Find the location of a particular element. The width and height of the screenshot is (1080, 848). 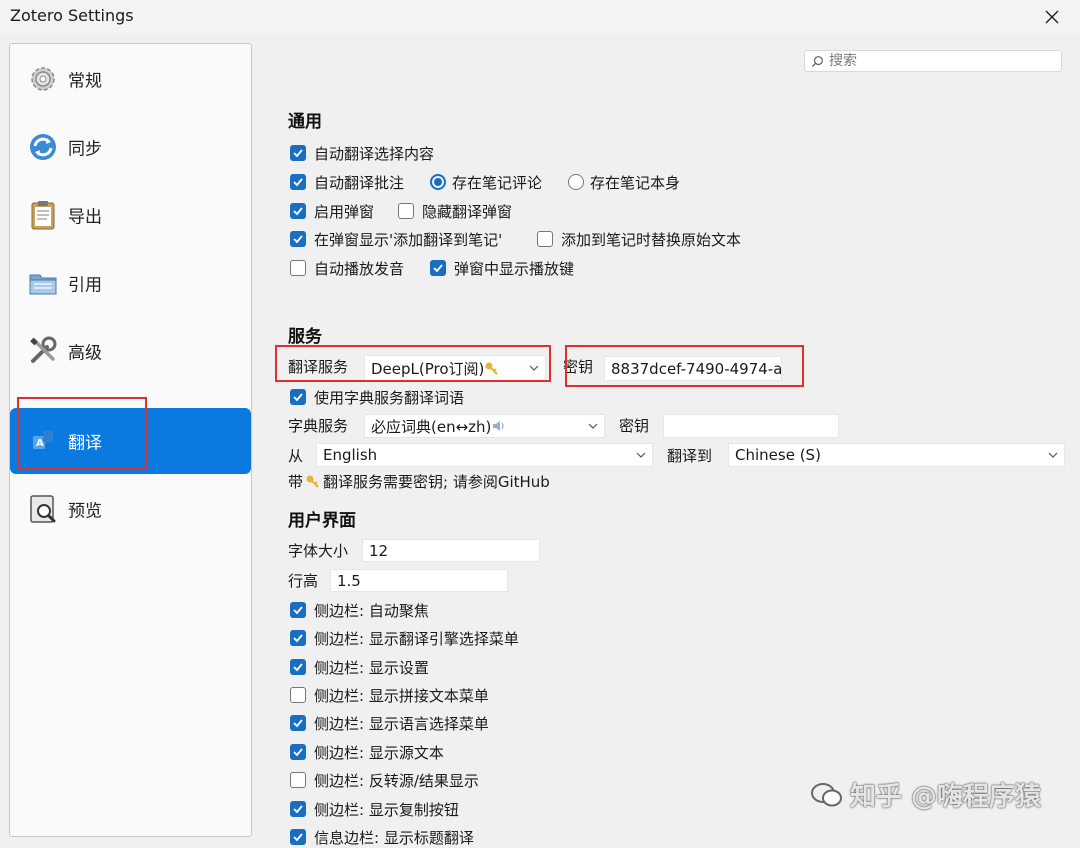

to-language-select: Chinese (S) is located at coordinates (896, 455).